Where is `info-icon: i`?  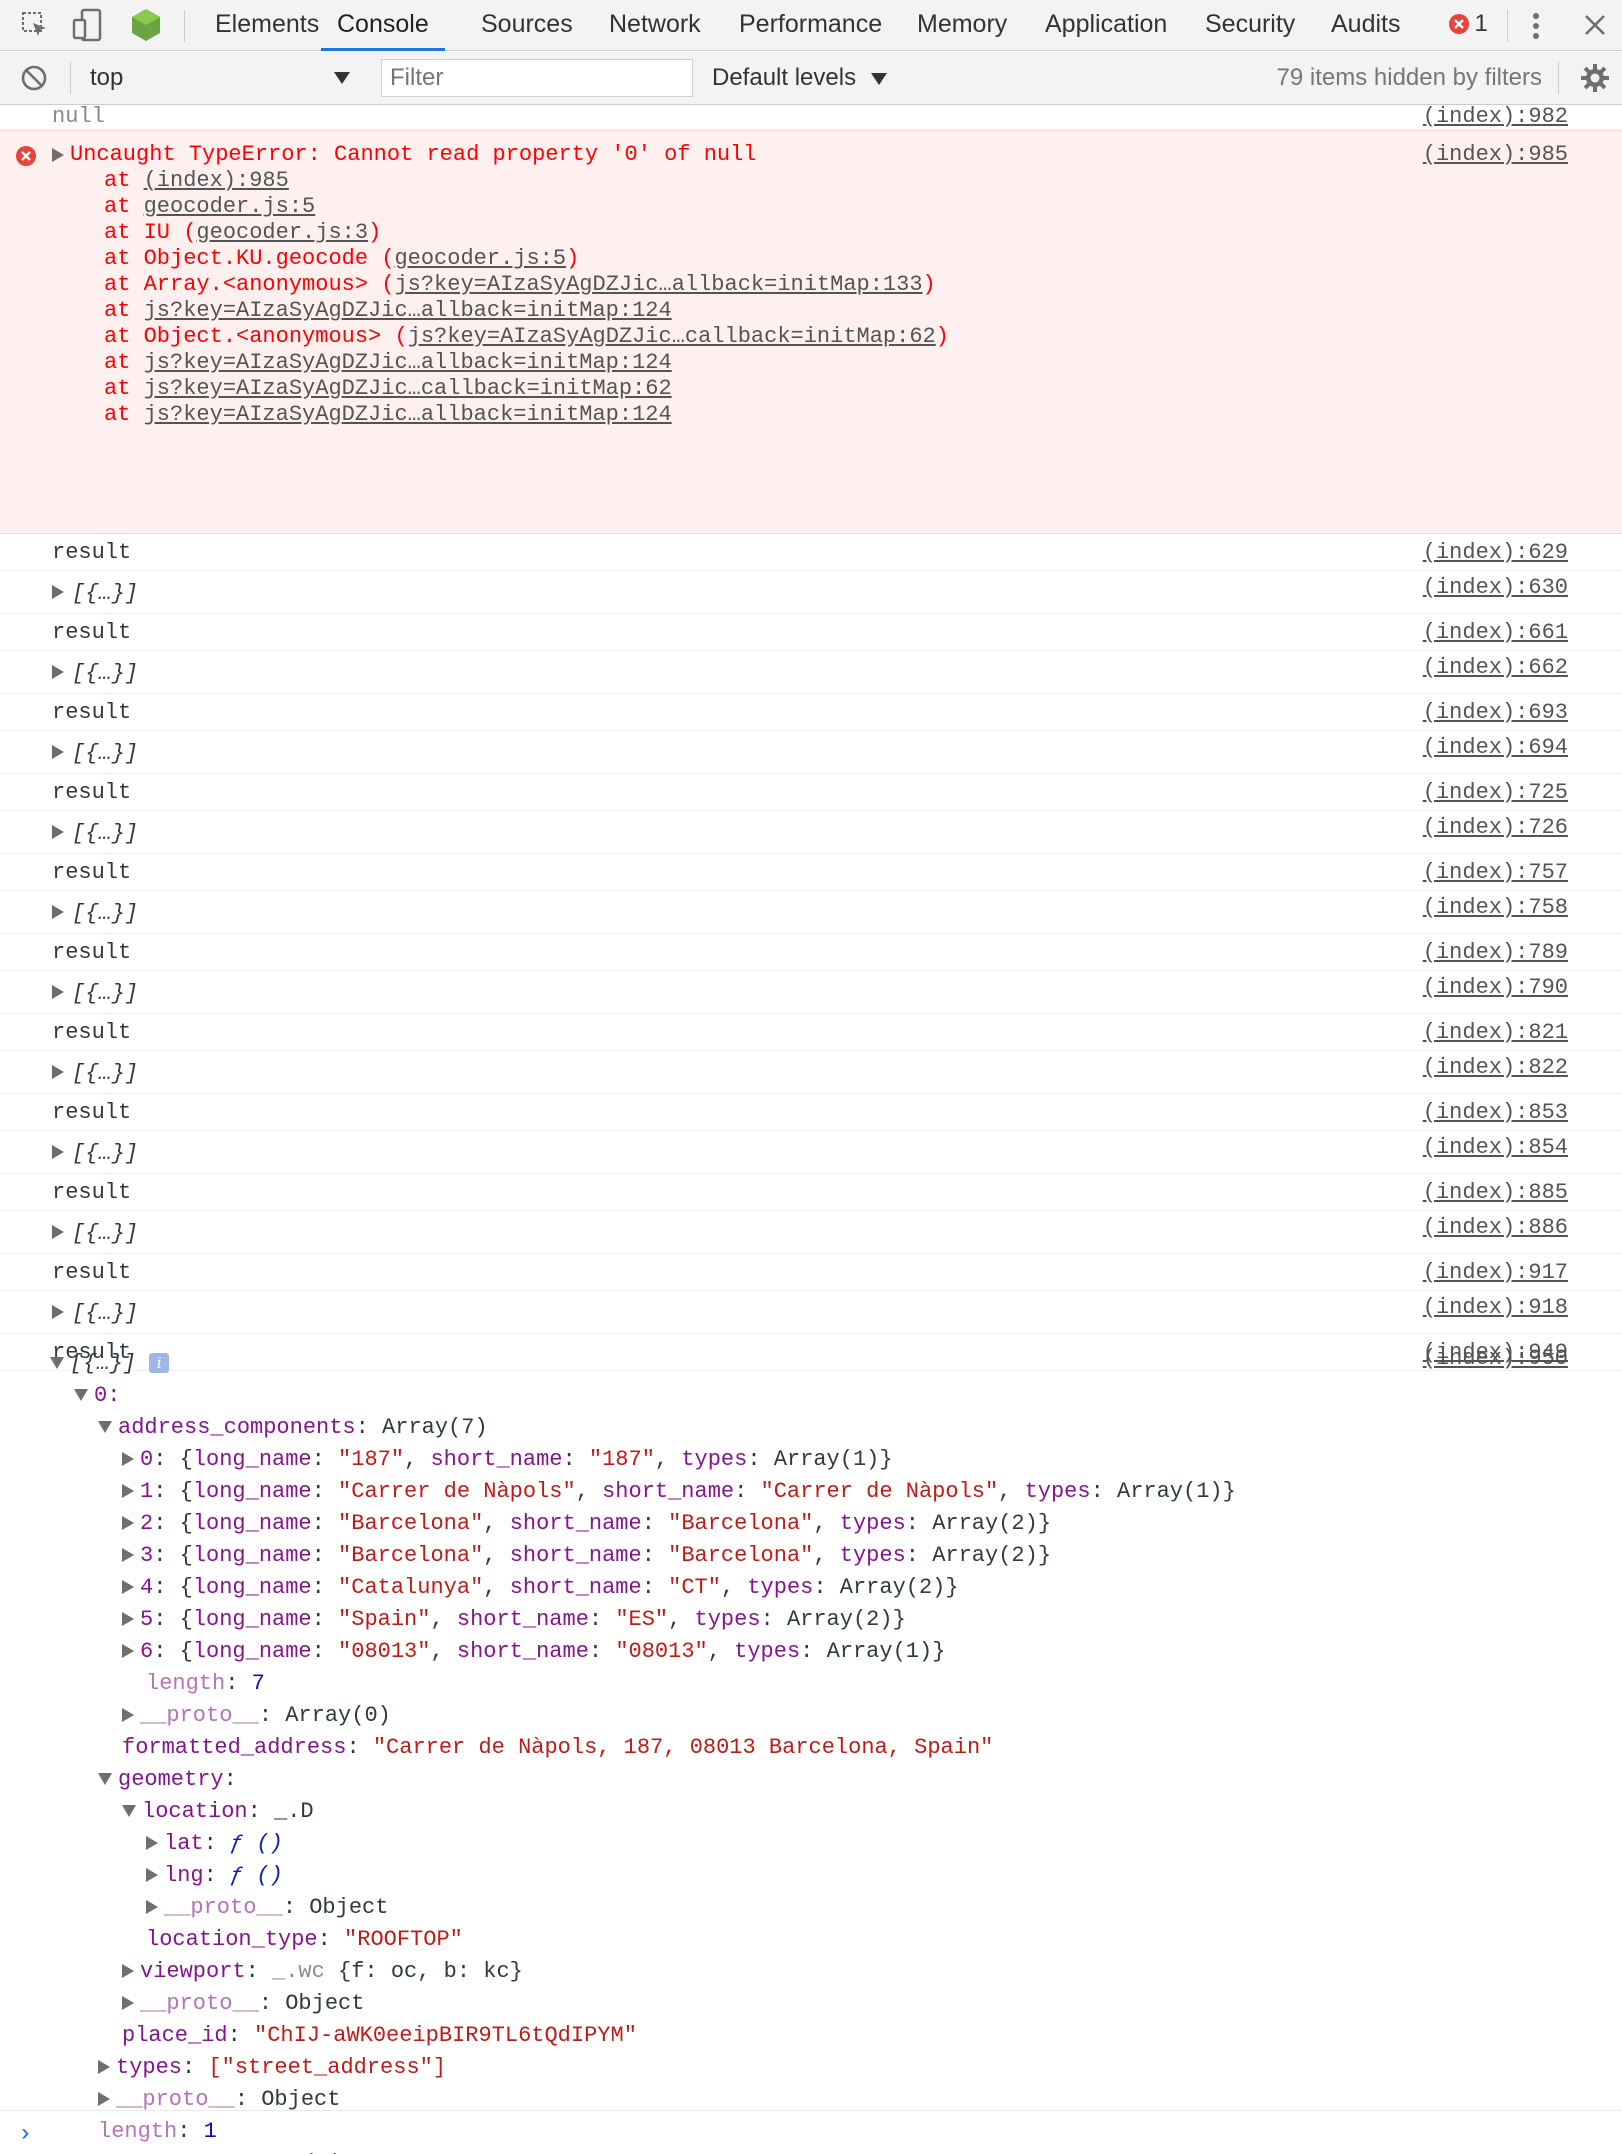 info-icon: i is located at coordinates (159, 1363).